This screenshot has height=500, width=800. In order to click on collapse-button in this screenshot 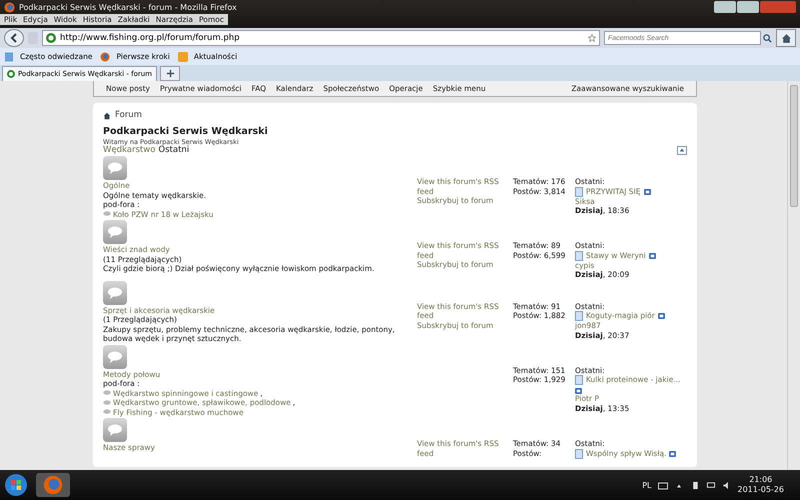, I will do `click(682, 150)`.